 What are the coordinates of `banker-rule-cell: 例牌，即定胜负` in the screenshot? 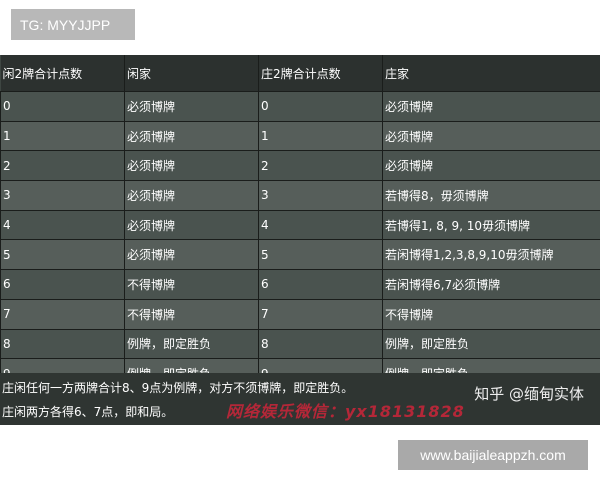 It's located at (491, 344).